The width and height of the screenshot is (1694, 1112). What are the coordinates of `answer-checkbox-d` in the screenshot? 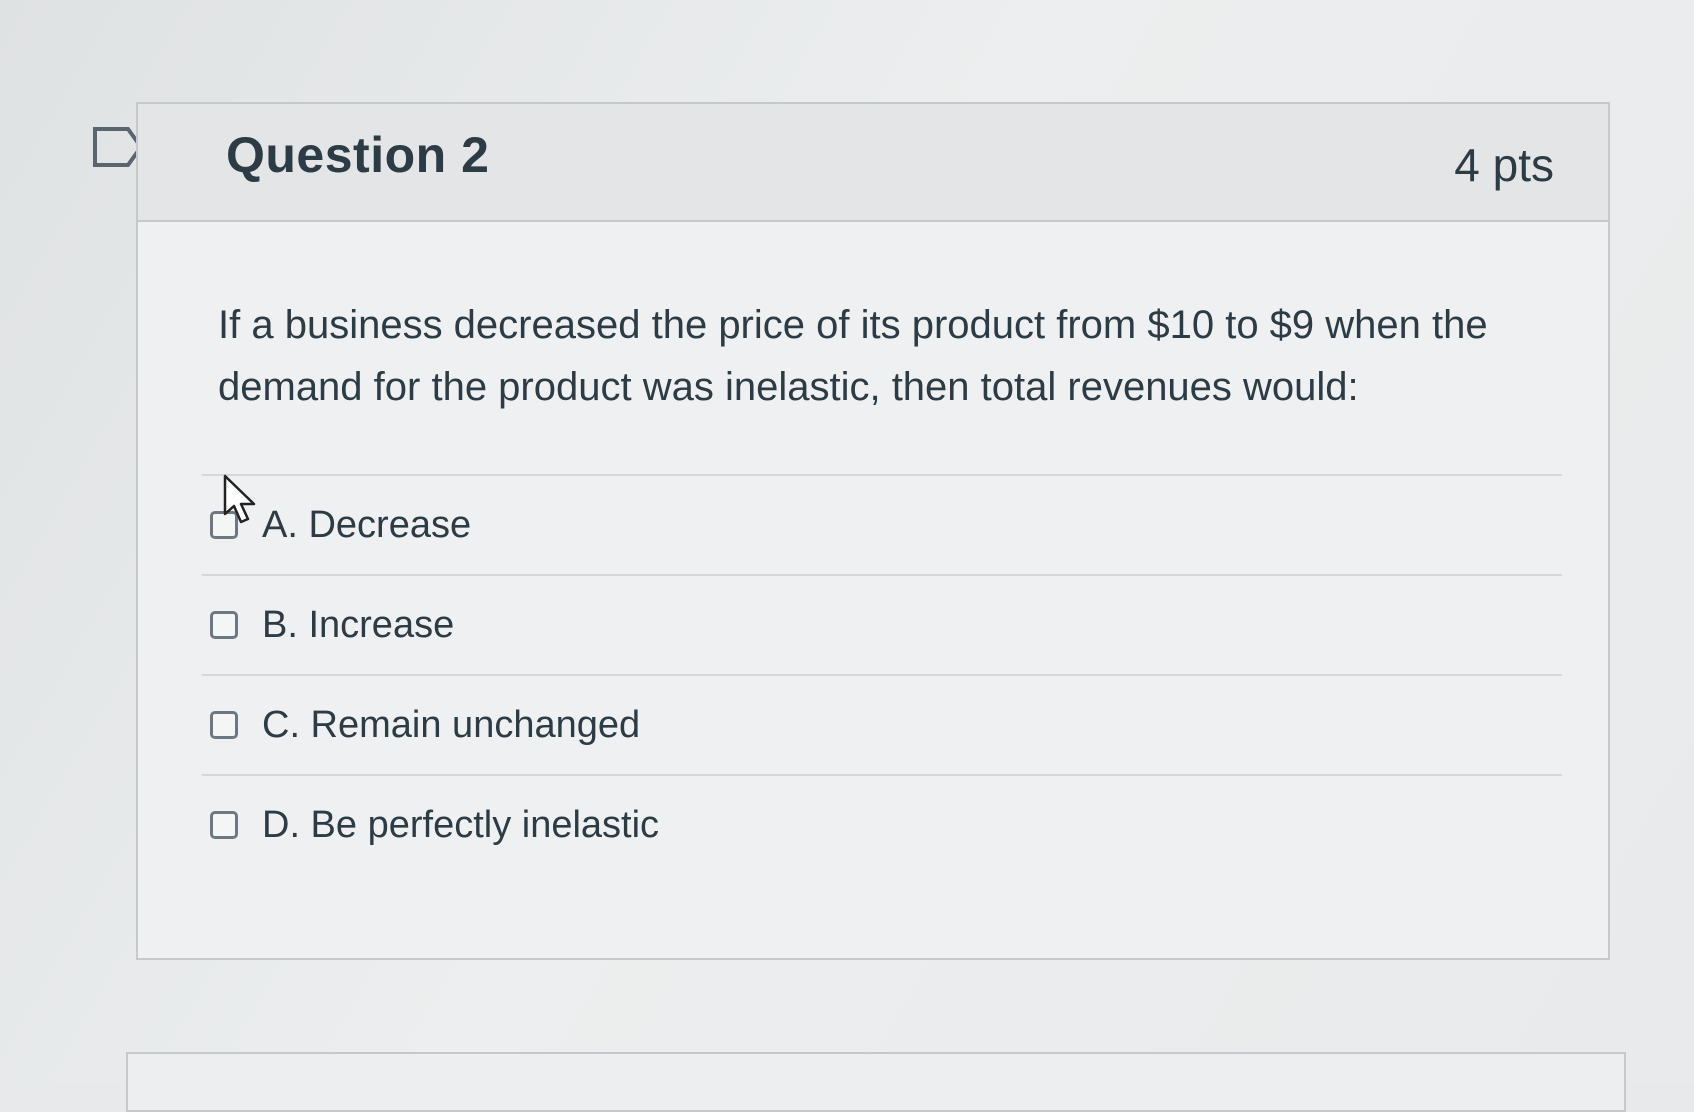 It's located at (224, 825).